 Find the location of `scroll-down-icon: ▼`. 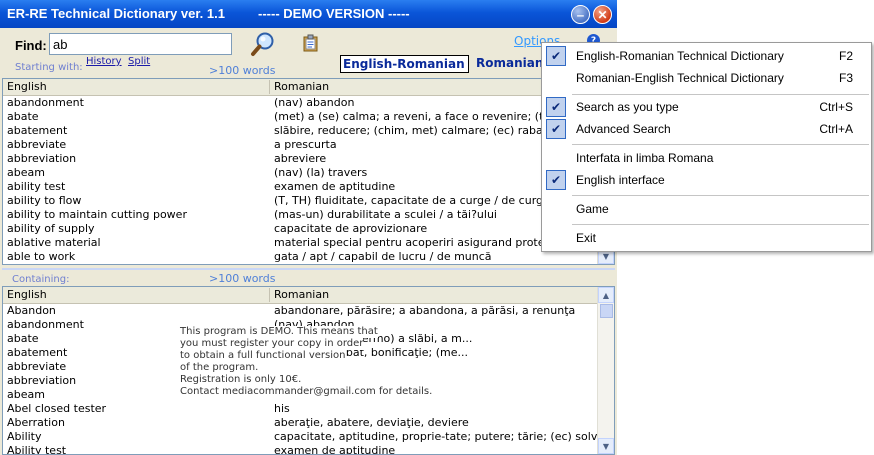

scroll-down-icon: ▼ is located at coordinates (606, 446).